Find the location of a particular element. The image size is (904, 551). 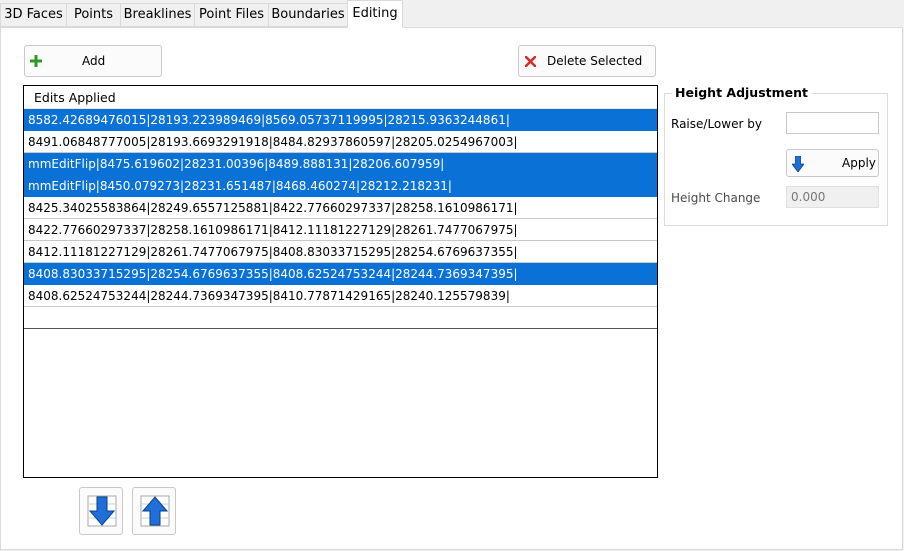

tab-3d-faces: 3D Faces is located at coordinates (33, 15).